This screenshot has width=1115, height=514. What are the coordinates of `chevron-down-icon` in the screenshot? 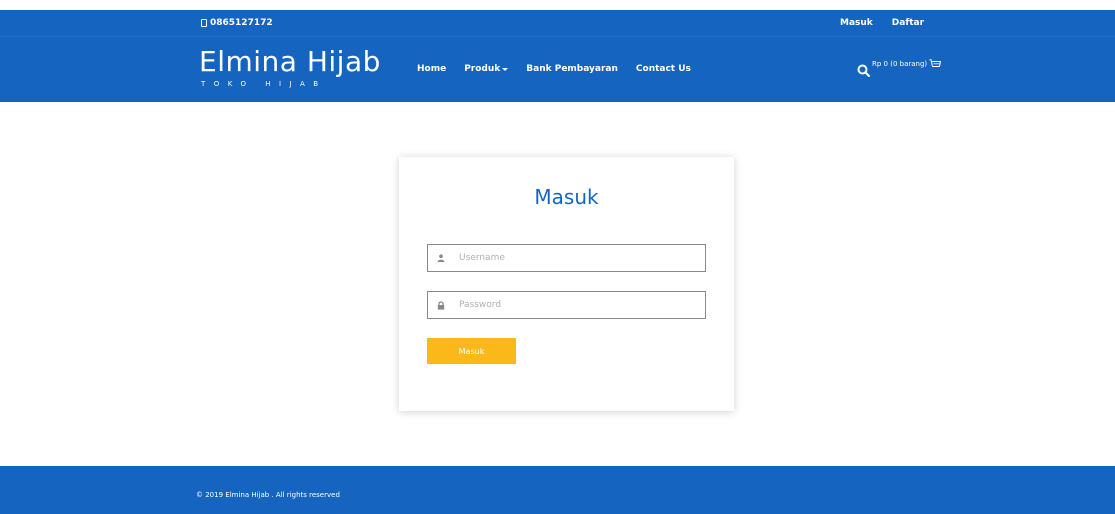 It's located at (505, 69).